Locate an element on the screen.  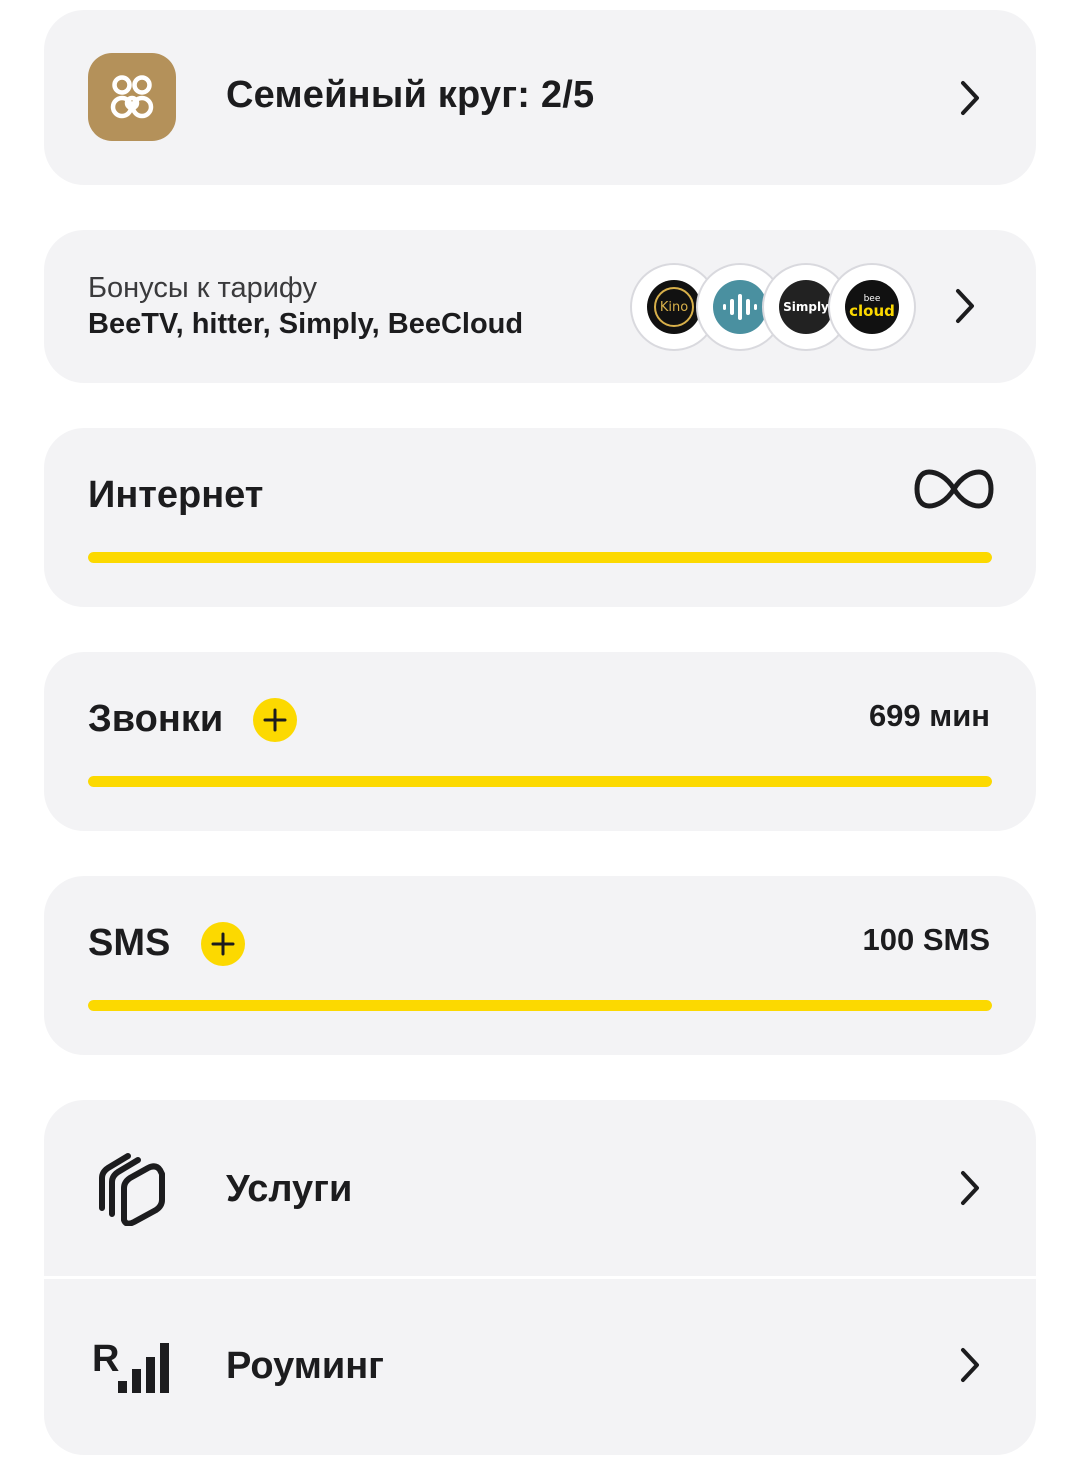
sms-label: SMS is located at coordinates (129, 943).